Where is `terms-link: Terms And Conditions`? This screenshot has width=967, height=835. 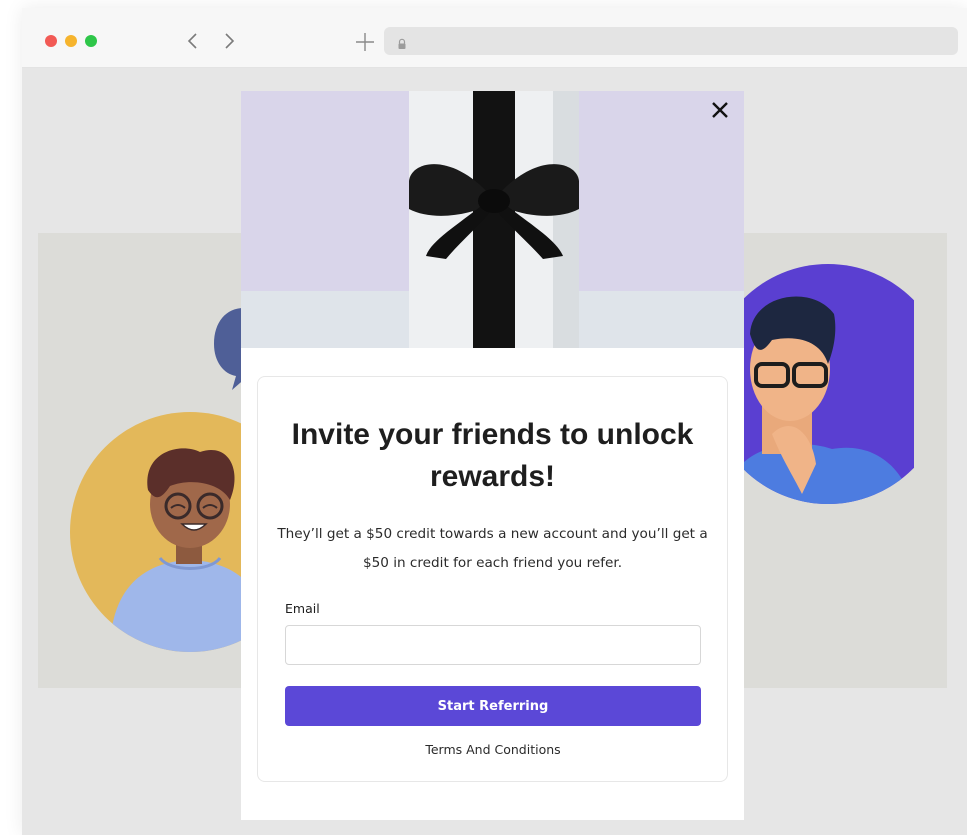 terms-link: Terms And Conditions is located at coordinates (493, 749).